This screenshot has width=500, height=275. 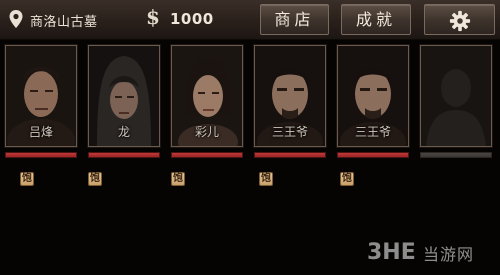 I want to click on map-pin-icon, so click(x=16, y=19).